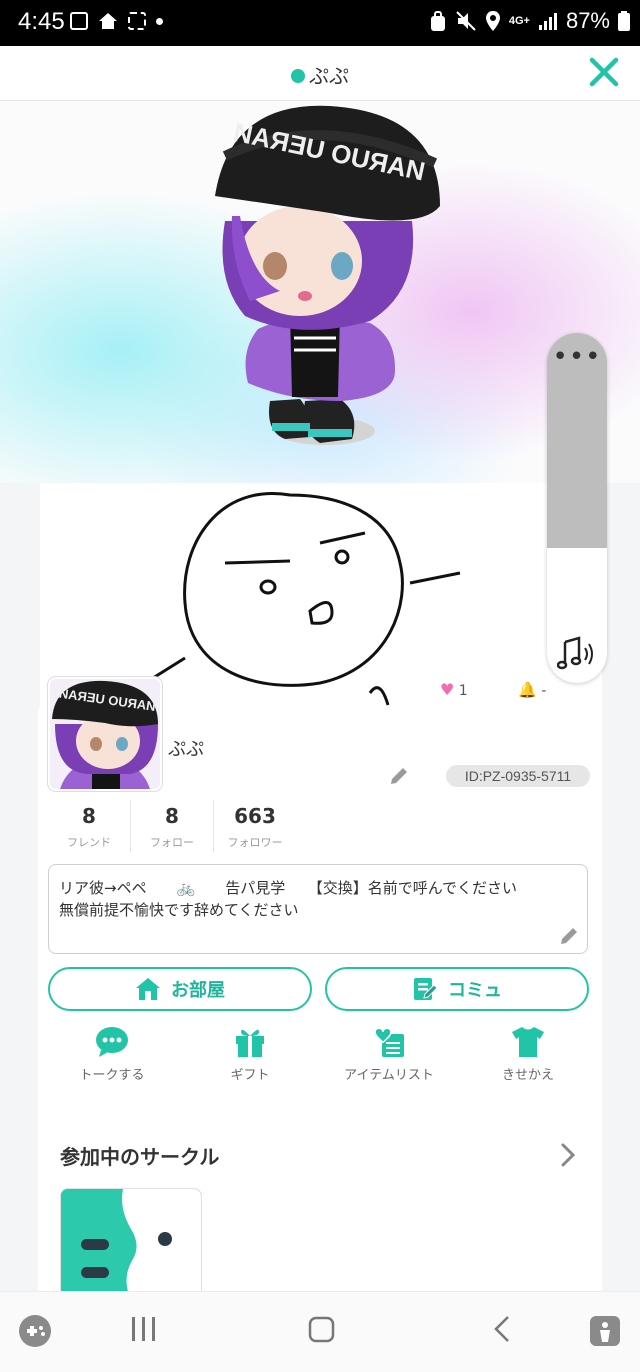 The height and width of the screenshot is (1372, 640). Describe the element at coordinates (493, 689) in the screenshot. I see `drawing-reactions: ♥ 1 🔔 -` at that location.